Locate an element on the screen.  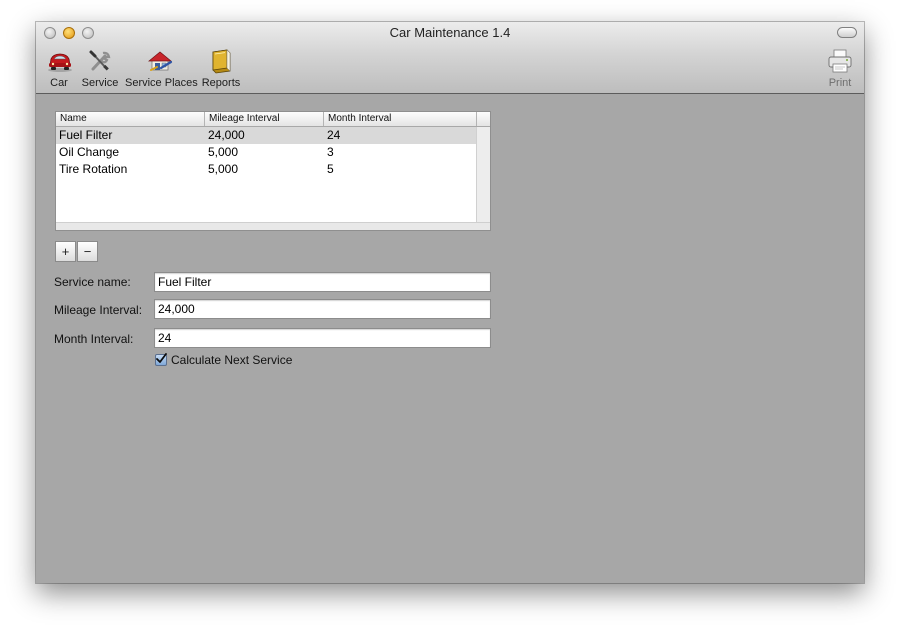
toolbar-service-label: Service is located at coordinates (100, 83).